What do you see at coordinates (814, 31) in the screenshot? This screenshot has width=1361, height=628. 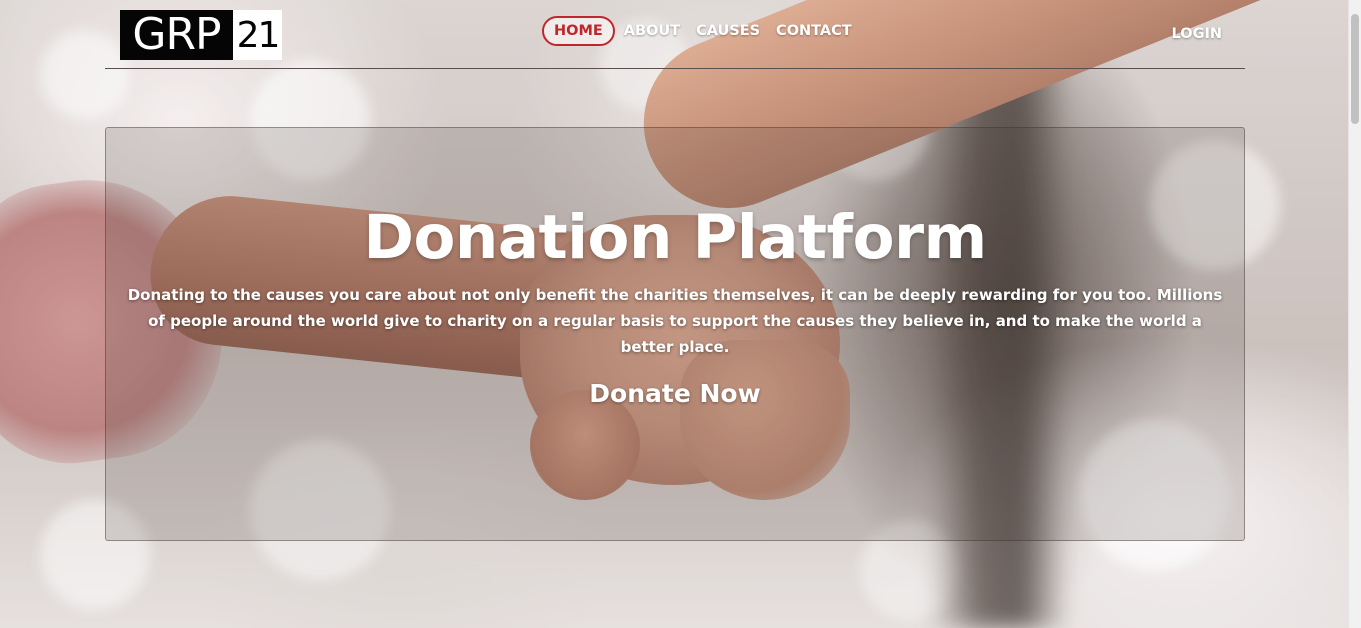 I see `nav-contact-link: CONTACT` at bounding box center [814, 31].